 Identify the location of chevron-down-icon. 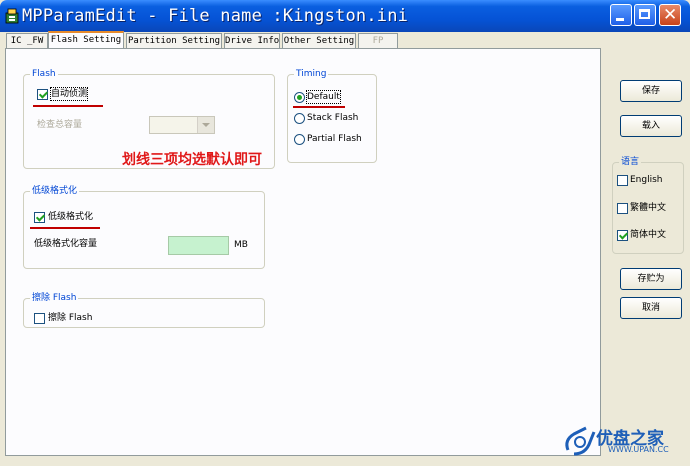
(205, 125).